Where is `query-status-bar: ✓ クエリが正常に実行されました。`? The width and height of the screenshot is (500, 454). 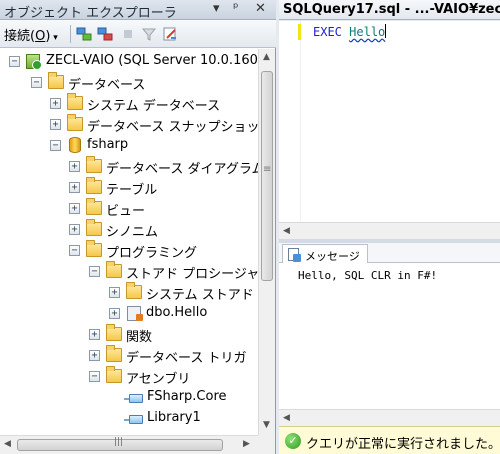
query-status-bar: ✓ クエリが正常に実行されました。 is located at coordinates (389, 440).